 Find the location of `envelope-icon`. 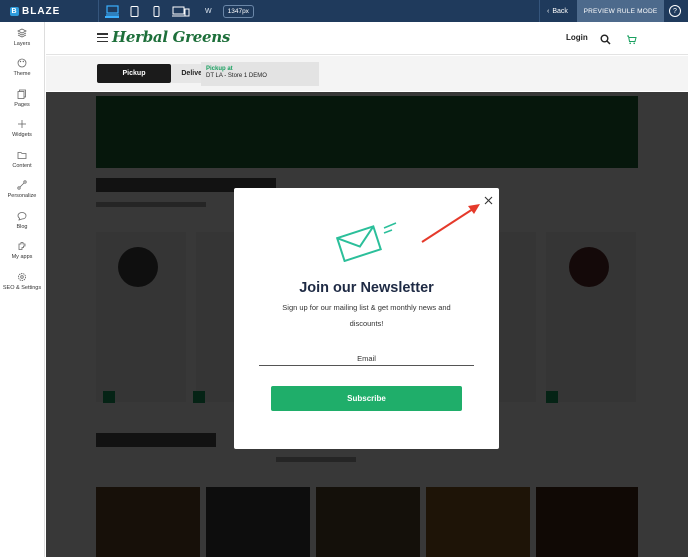

envelope-icon is located at coordinates (367, 243).